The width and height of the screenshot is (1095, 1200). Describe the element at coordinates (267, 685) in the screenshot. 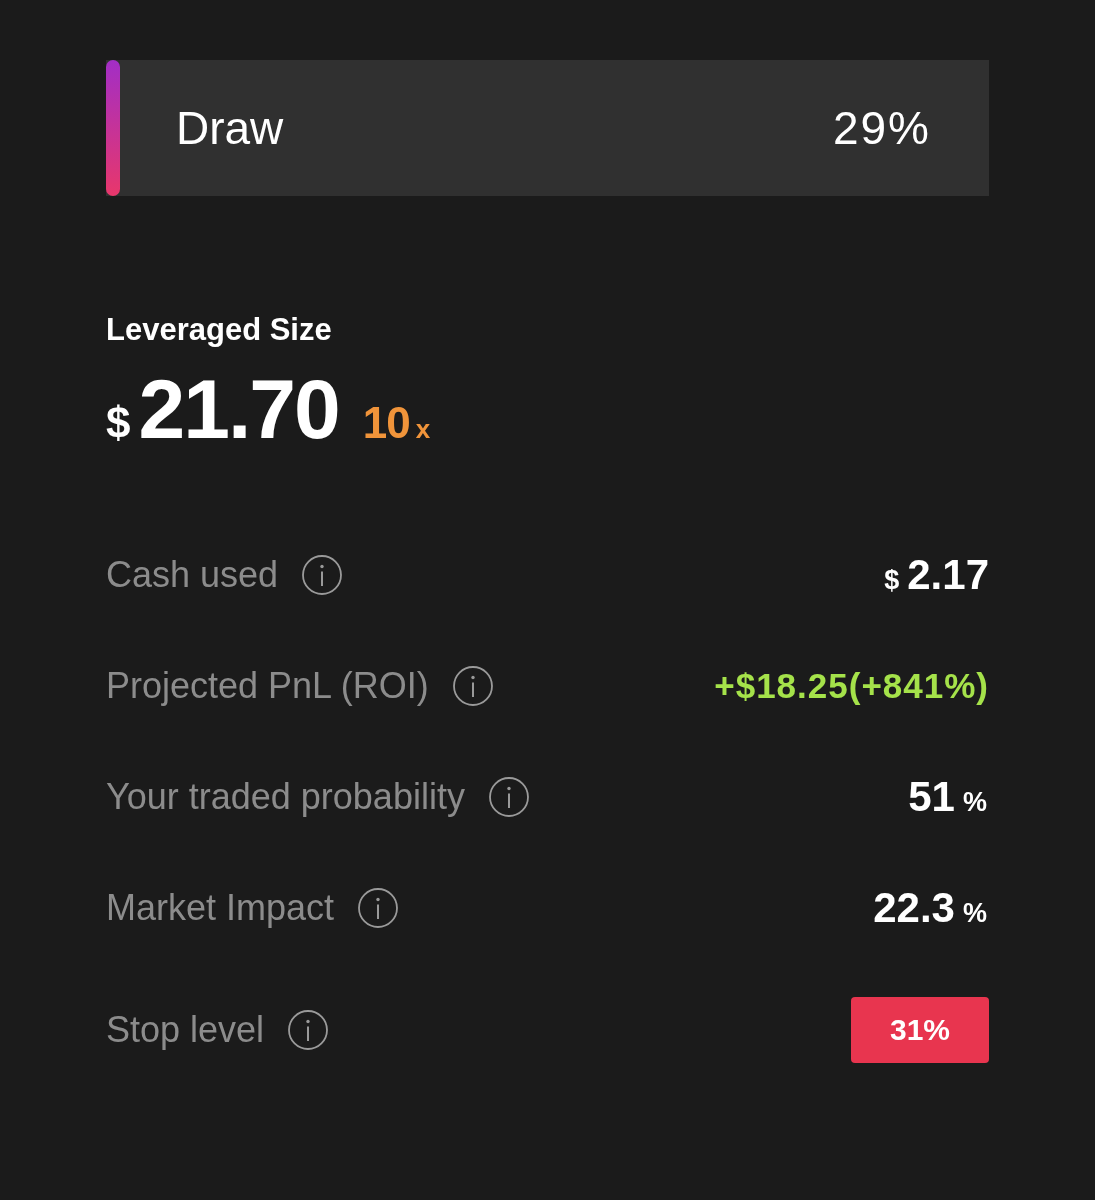

I see `detail-label: Projected PnL (ROI)` at that location.